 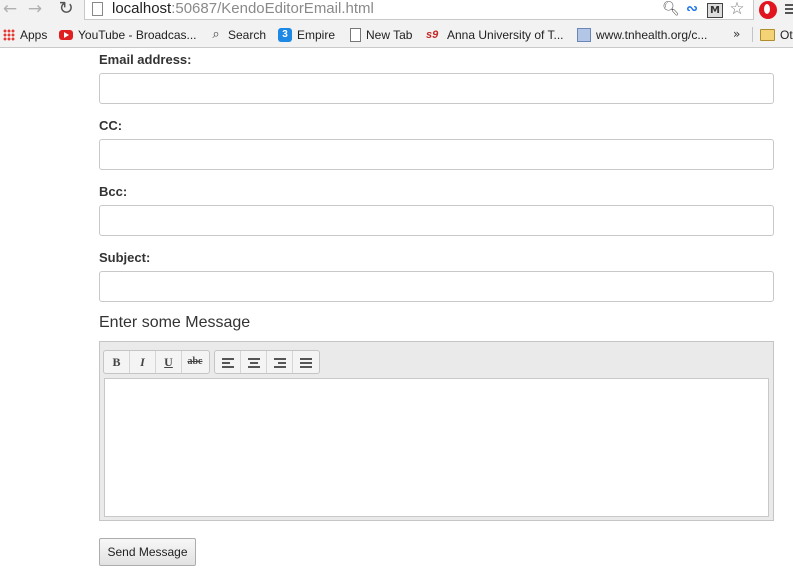 I want to click on align-center-icon, so click(x=253, y=363).